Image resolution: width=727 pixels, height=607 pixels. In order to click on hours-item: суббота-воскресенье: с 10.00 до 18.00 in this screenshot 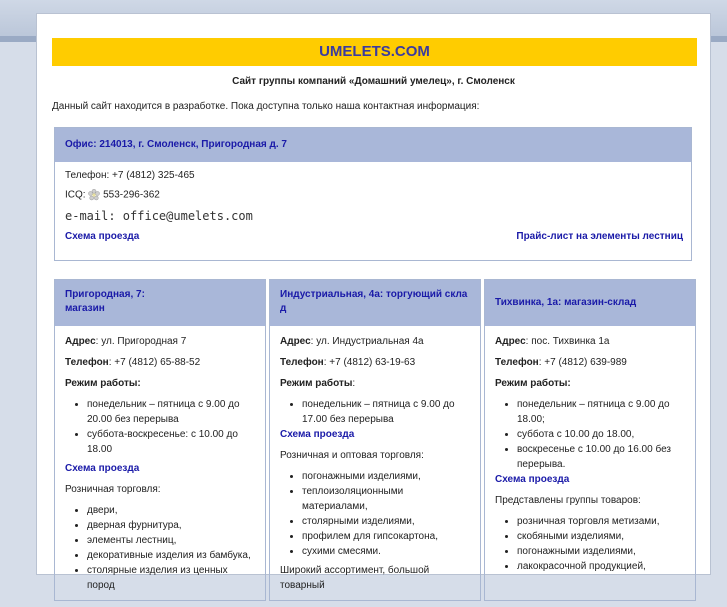, I will do `click(171, 442)`.